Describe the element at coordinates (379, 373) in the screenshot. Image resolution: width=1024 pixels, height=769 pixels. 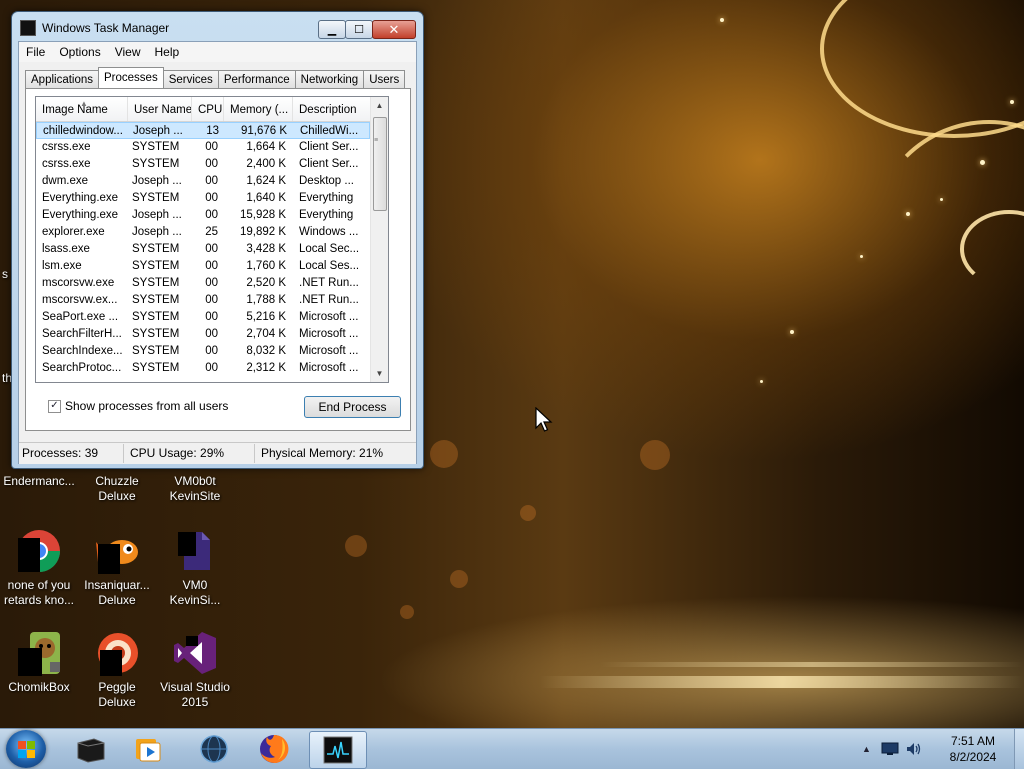
I see `scroll-down-arrow-icon: ▼` at that location.